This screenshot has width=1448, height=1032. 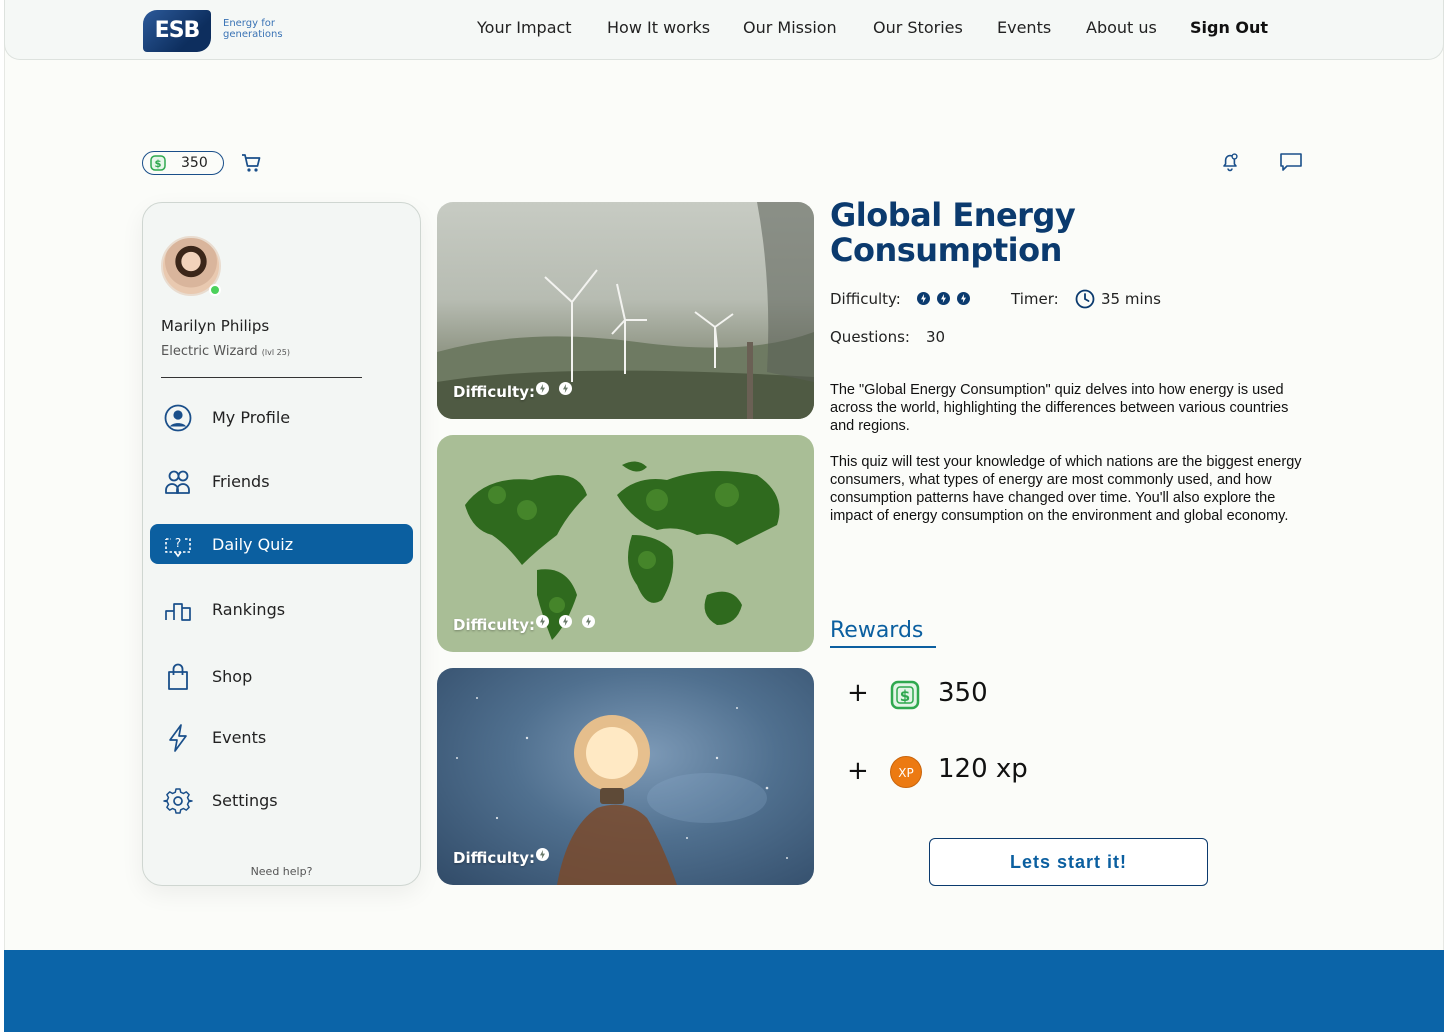 What do you see at coordinates (1229, 27) in the screenshot?
I see `sign-out-link: Sign Out` at bounding box center [1229, 27].